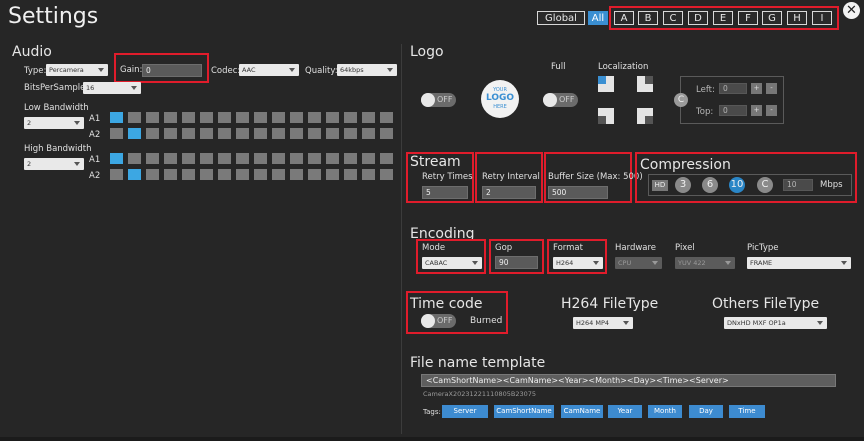 The image size is (864, 441). I want to click on tab-camera-d: D, so click(698, 18).